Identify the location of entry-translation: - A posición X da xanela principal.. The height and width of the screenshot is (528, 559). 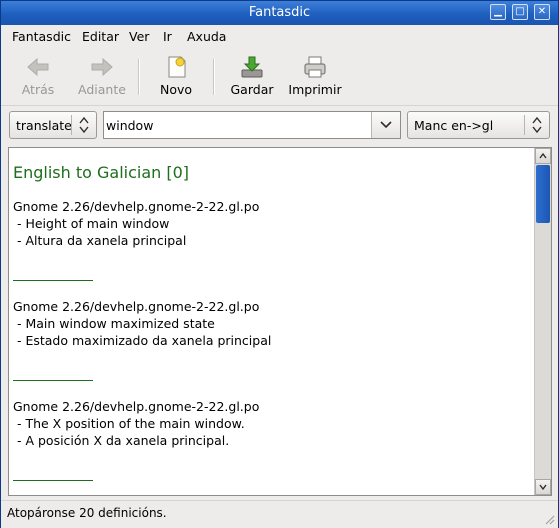
(121, 440).